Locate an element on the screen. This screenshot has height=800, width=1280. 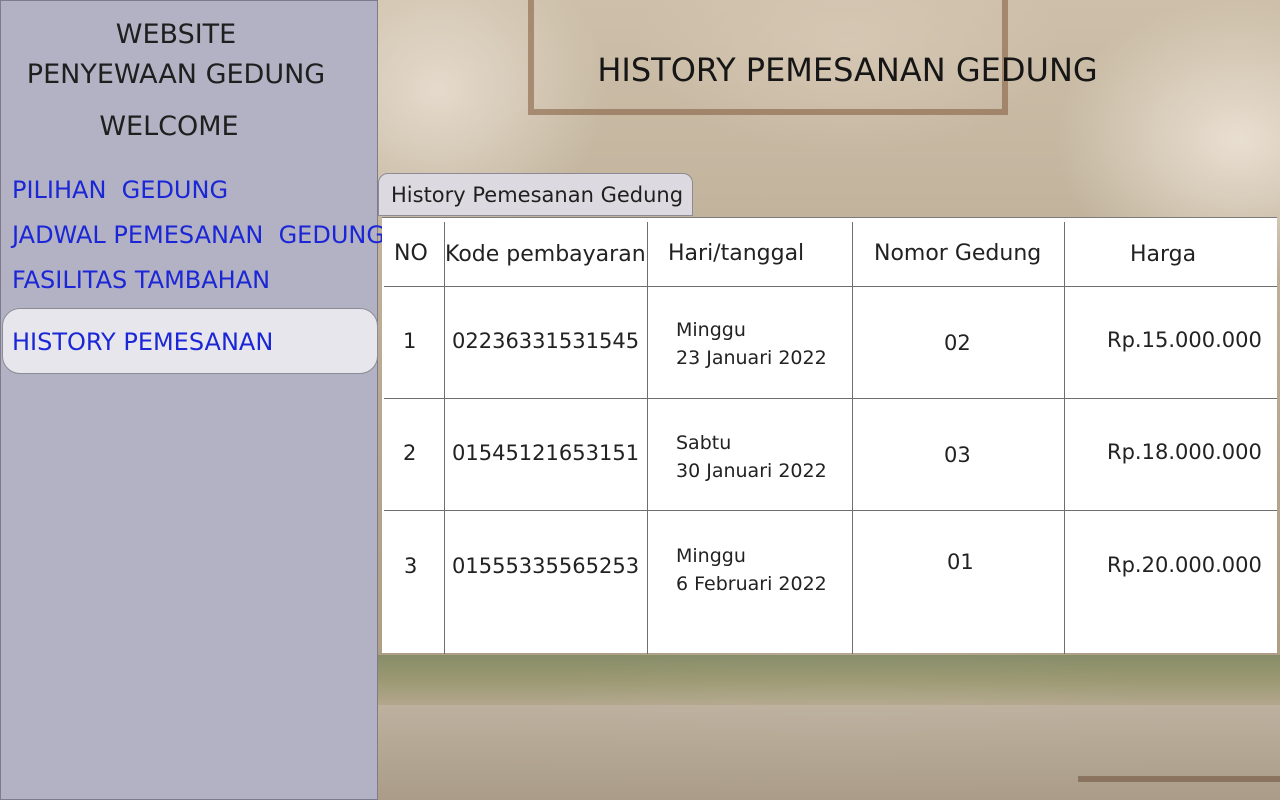
table-cell-no: 2 is located at coordinates (410, 453).